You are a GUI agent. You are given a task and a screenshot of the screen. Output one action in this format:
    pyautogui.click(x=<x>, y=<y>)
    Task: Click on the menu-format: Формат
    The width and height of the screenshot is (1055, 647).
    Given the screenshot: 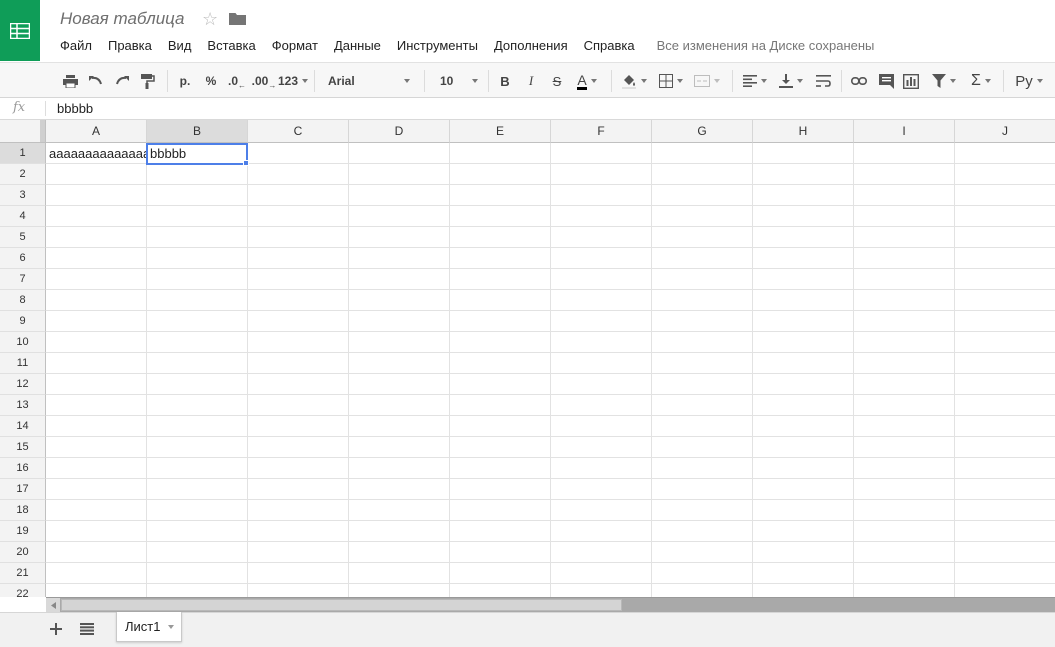 What is the action you would take?
    pyautogui.click(x=295, y=46)
    